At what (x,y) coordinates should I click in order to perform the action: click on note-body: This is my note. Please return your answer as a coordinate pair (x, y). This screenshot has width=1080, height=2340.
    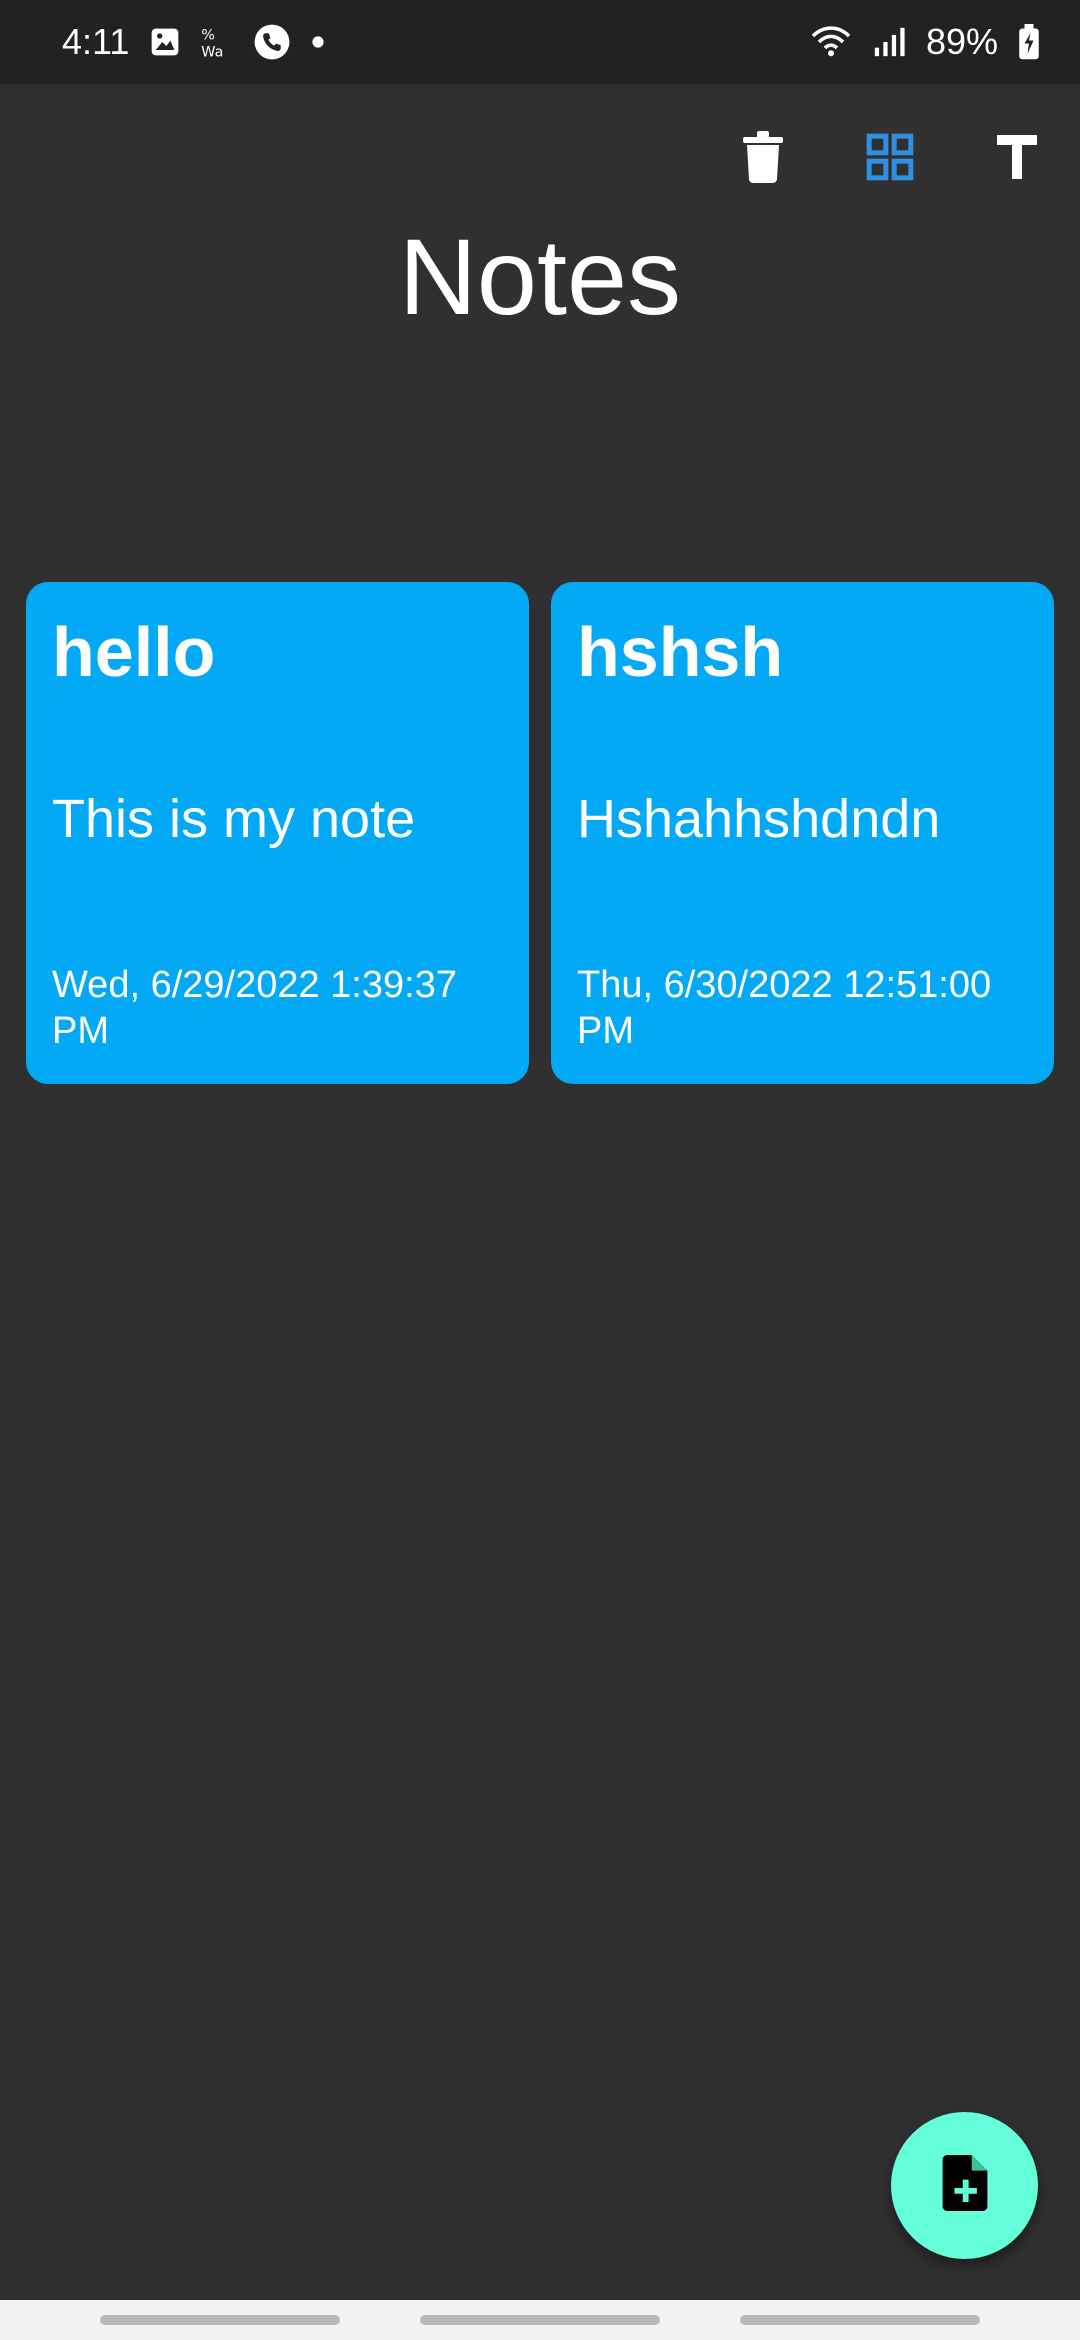
    Looking at the image, I should click on (234, 819).